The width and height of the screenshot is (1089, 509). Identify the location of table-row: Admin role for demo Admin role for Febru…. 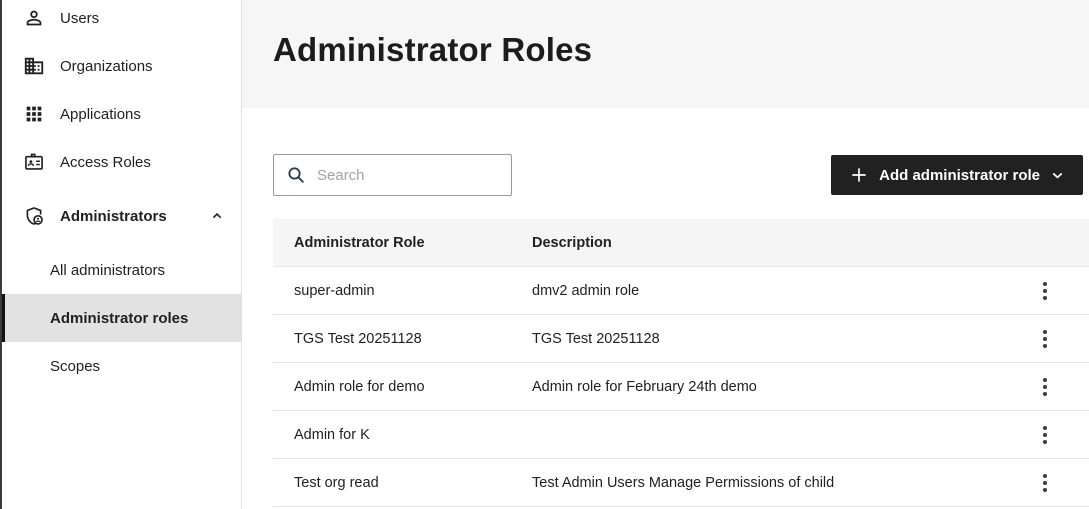
(681, 387).